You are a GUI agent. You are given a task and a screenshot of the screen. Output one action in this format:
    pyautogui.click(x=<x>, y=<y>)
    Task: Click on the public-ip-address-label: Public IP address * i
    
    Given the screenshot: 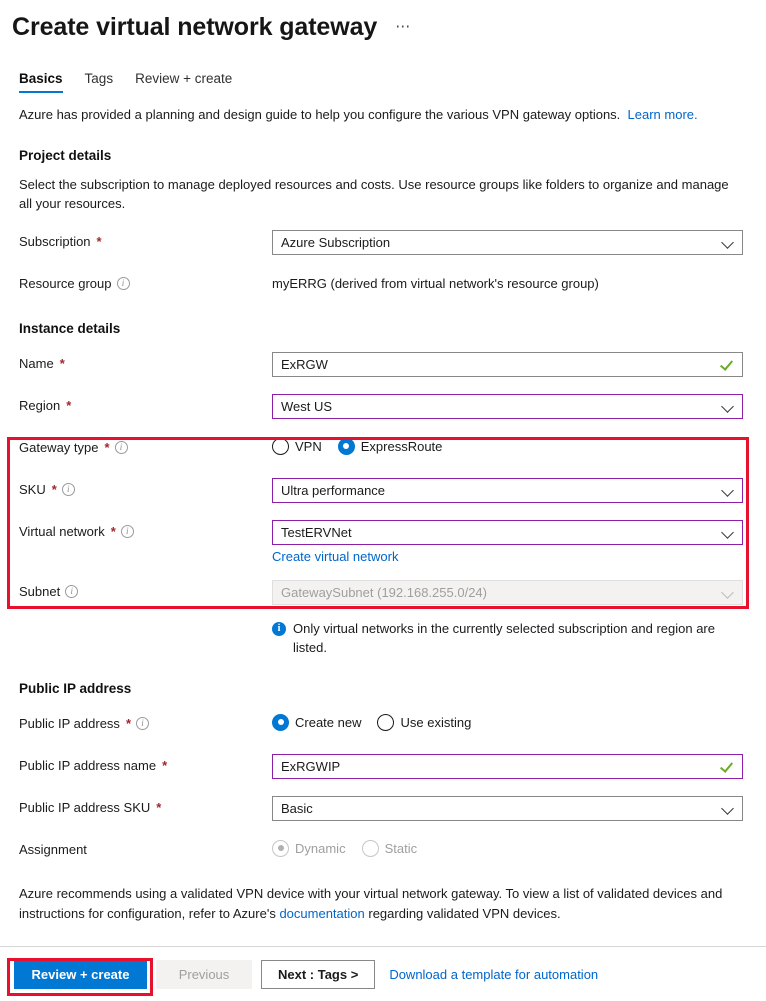 What is the action you would take?
    pyautogui.click(x=145, y=721)
    